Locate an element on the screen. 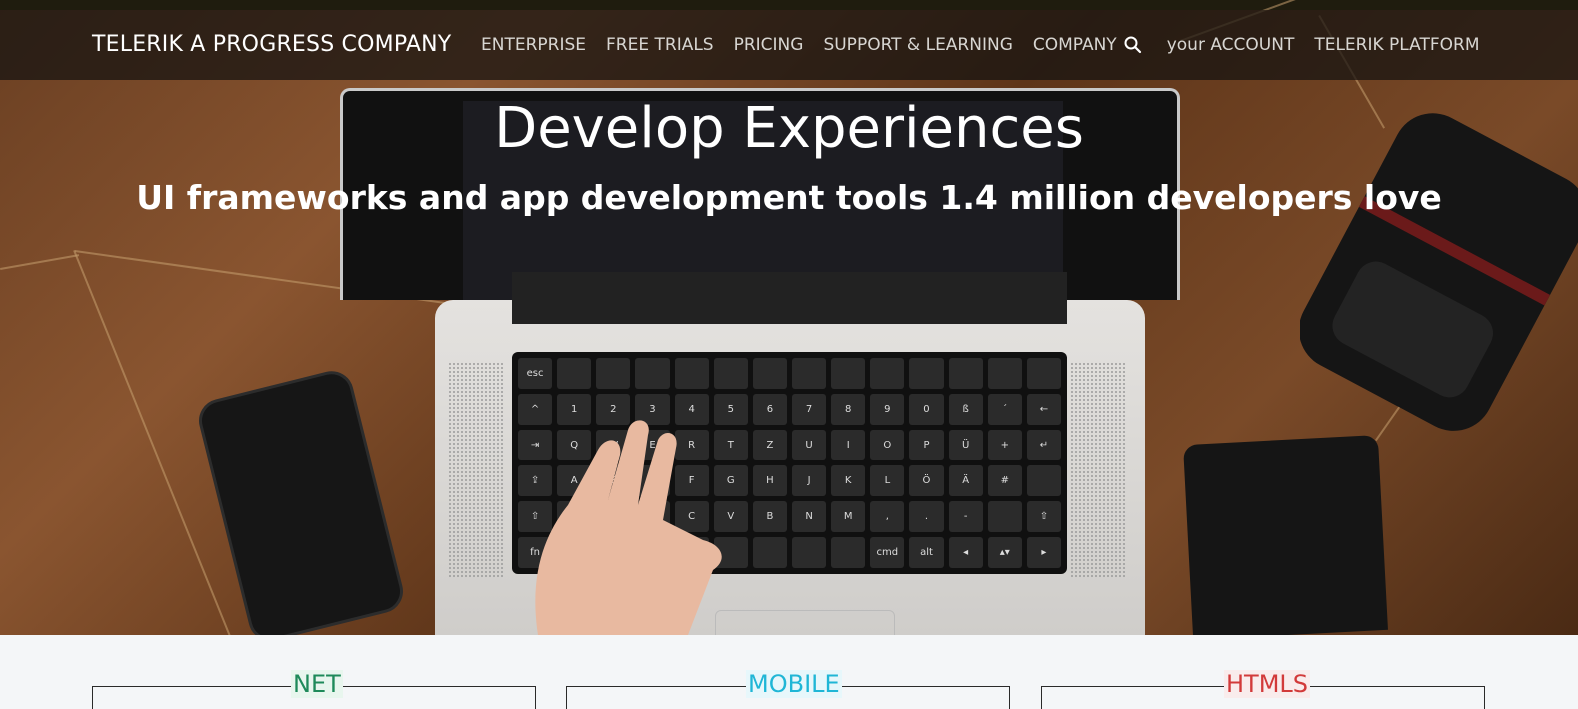  keyboard-key: ´ is located at coordinates (1004, 409).